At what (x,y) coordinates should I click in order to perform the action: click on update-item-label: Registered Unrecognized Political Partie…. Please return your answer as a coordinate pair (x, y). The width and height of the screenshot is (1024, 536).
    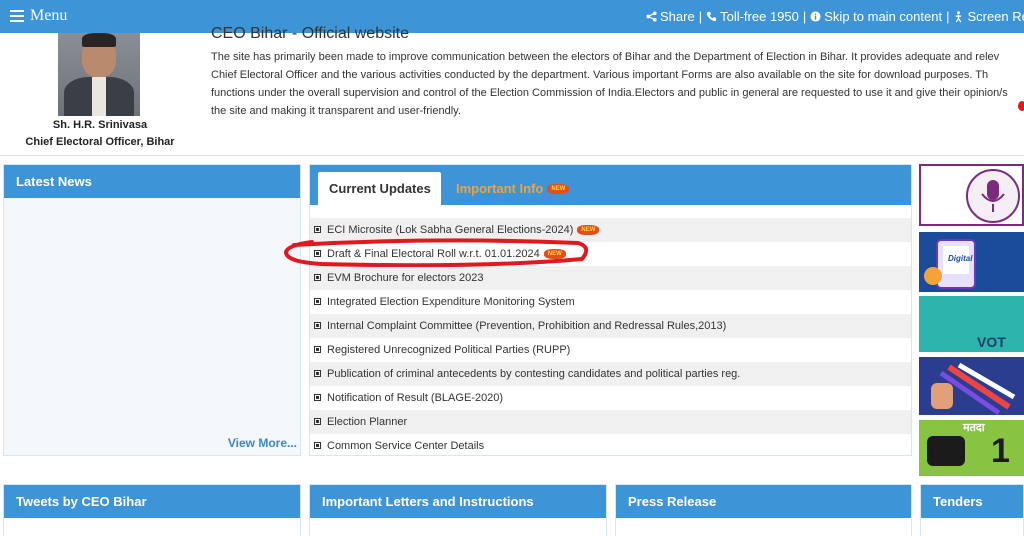
    Looking at the image, I should click on (449, 350).